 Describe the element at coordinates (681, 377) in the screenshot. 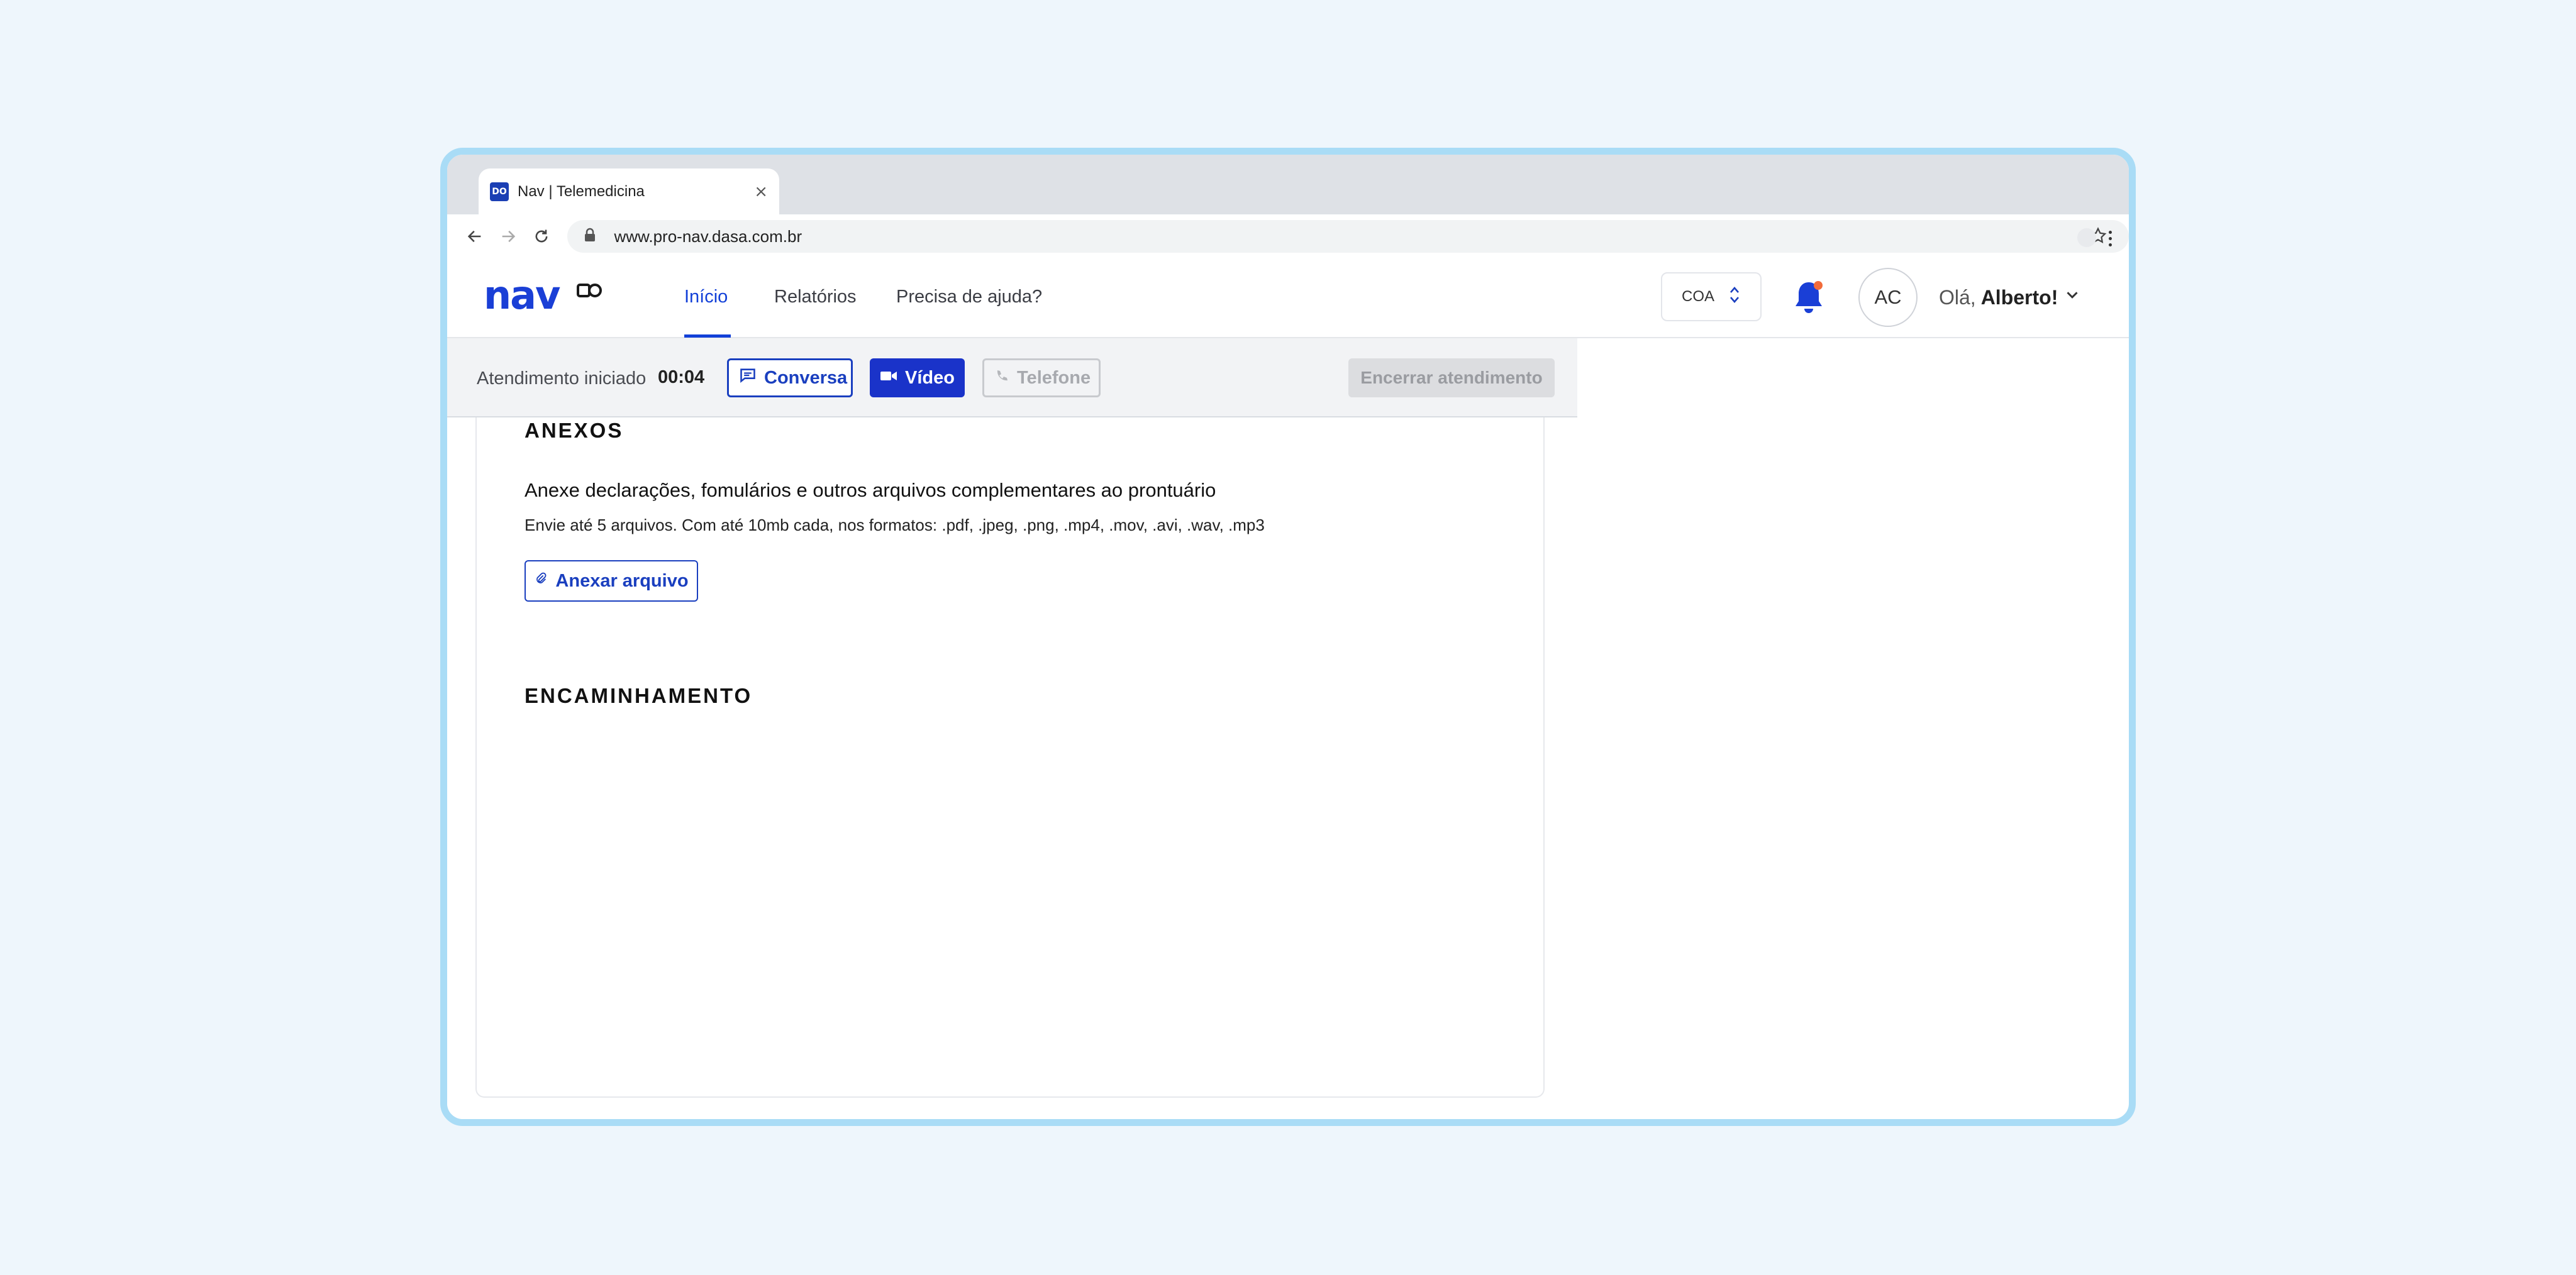

I see `session-timer: 00:04` at that location.